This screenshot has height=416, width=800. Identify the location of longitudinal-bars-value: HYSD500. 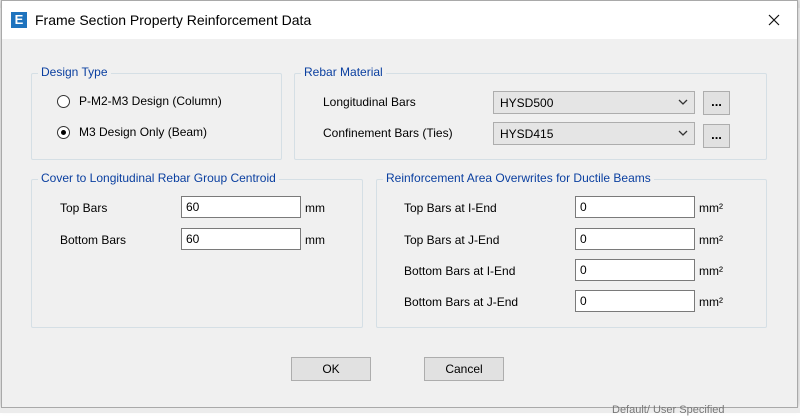
(527, 103).